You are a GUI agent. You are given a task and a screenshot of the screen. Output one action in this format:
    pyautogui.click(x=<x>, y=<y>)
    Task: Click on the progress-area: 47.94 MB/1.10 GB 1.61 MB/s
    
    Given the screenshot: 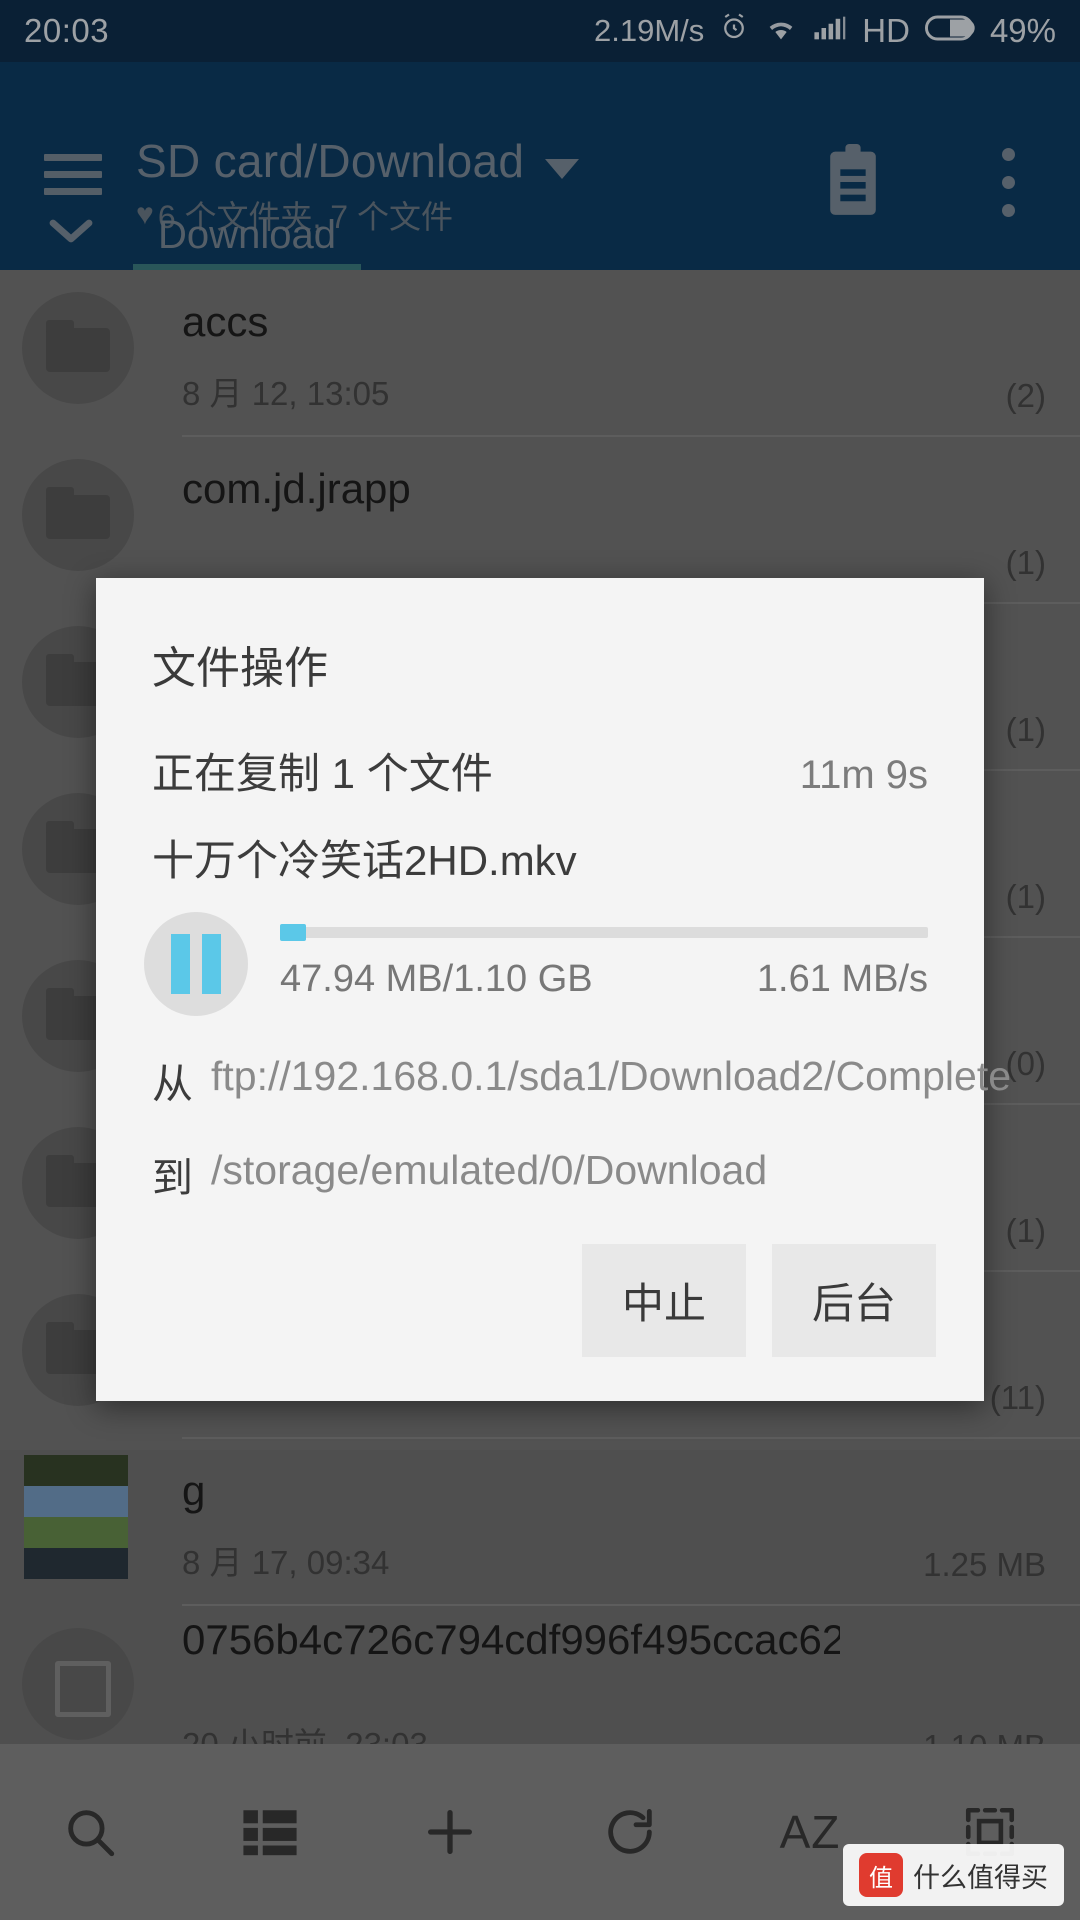 What is the action you would take?
    pyautogui.click(x=540, y=952)
    